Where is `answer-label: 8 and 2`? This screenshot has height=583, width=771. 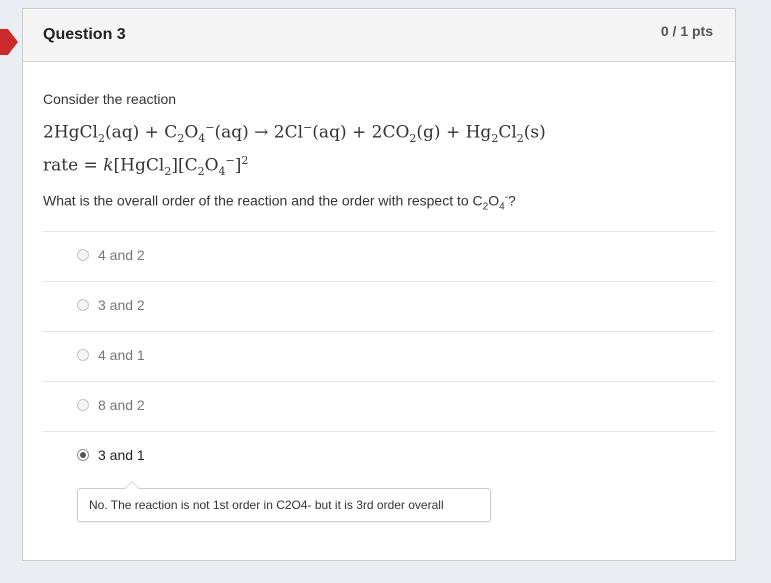
answer-label: 8 and 2 is located at coordinates (121, 405).